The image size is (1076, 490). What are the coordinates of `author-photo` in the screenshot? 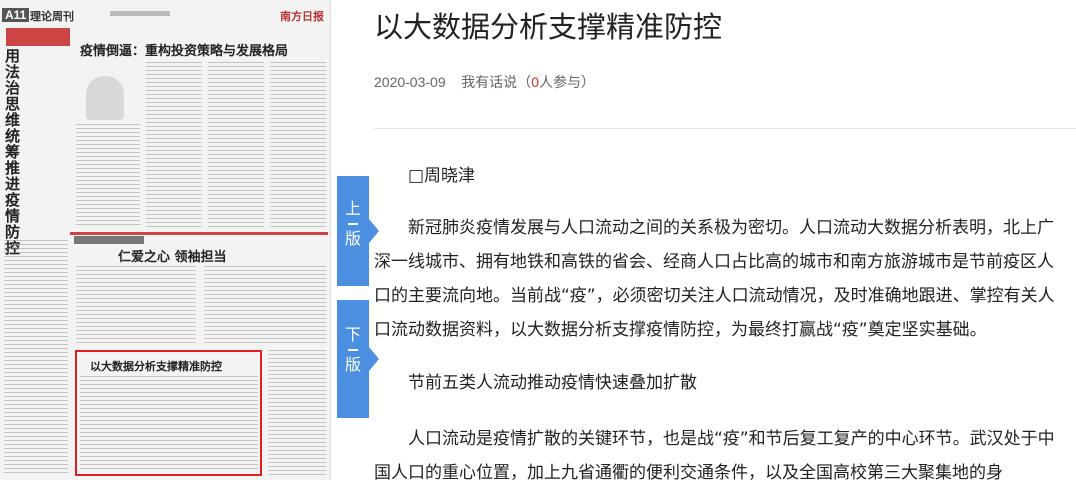 It's located at (105, 98).